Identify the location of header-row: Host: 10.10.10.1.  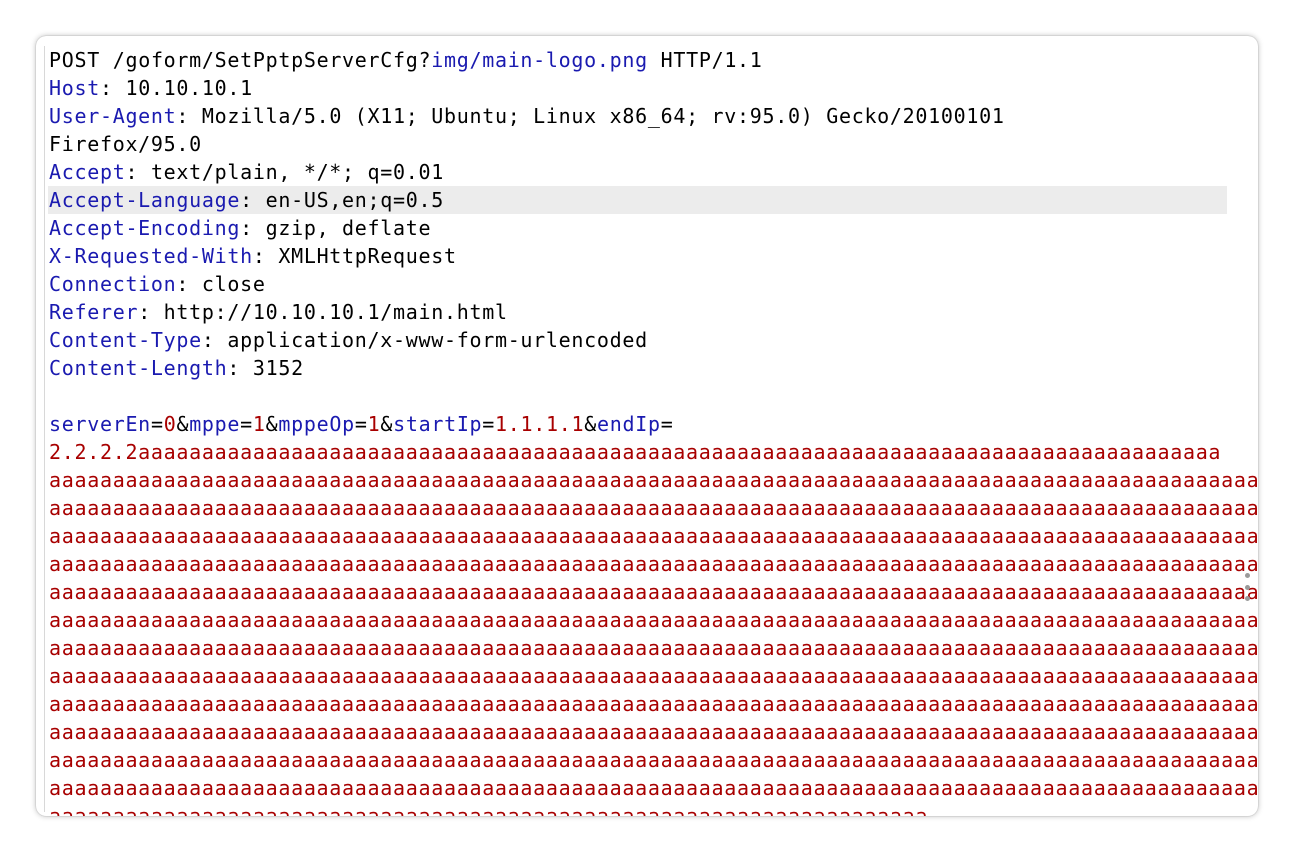
(151, 88).